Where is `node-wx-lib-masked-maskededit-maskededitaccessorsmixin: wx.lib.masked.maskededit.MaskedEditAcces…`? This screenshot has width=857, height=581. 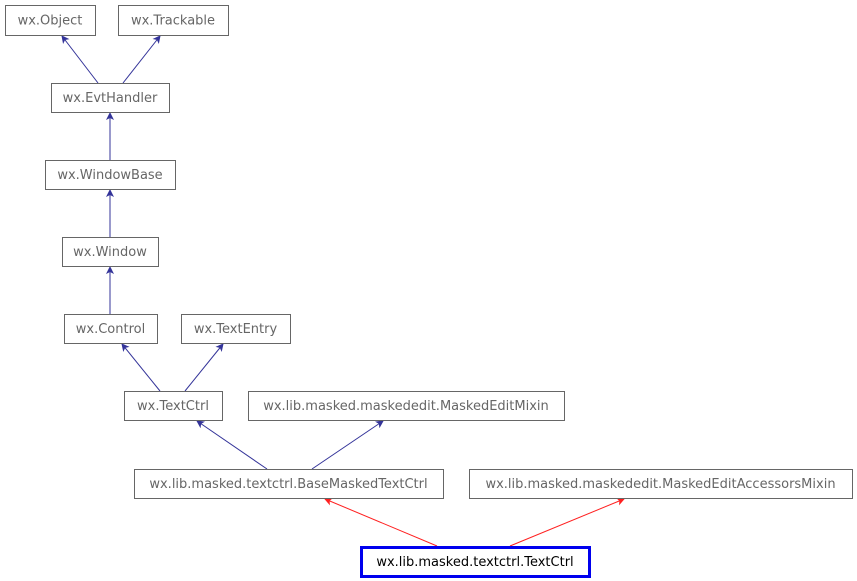 node-wx-lib-masked-maskededit-maskededitaccessorsmixin: wx.lib.masked.maskededit.MaskedEditAcces… is located at coordinates (661, 484).